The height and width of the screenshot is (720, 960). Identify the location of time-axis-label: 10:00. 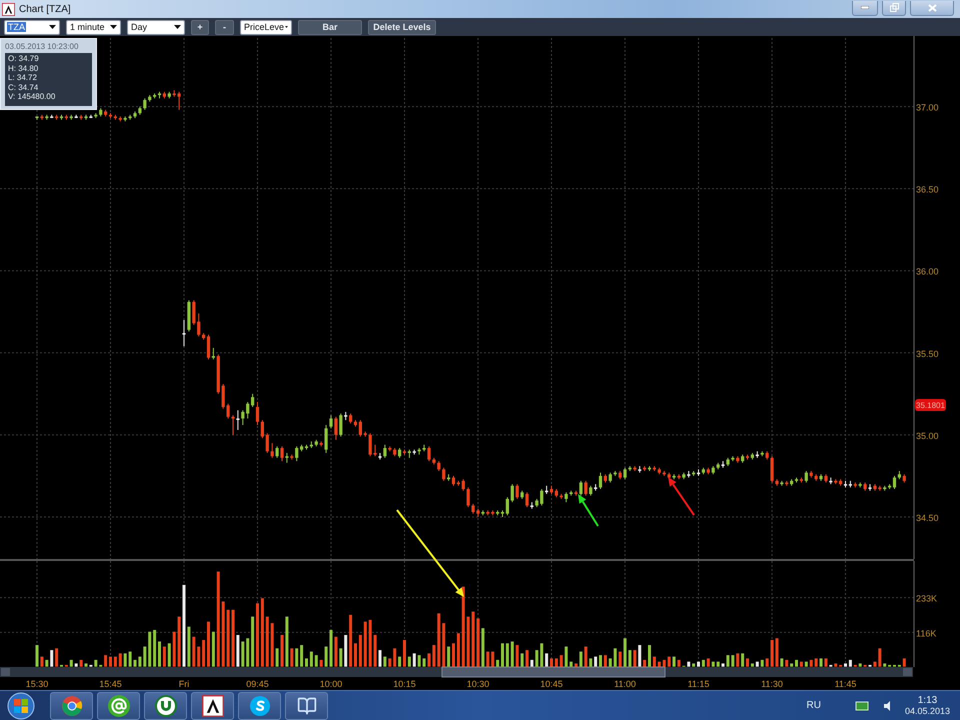
(331, 684).